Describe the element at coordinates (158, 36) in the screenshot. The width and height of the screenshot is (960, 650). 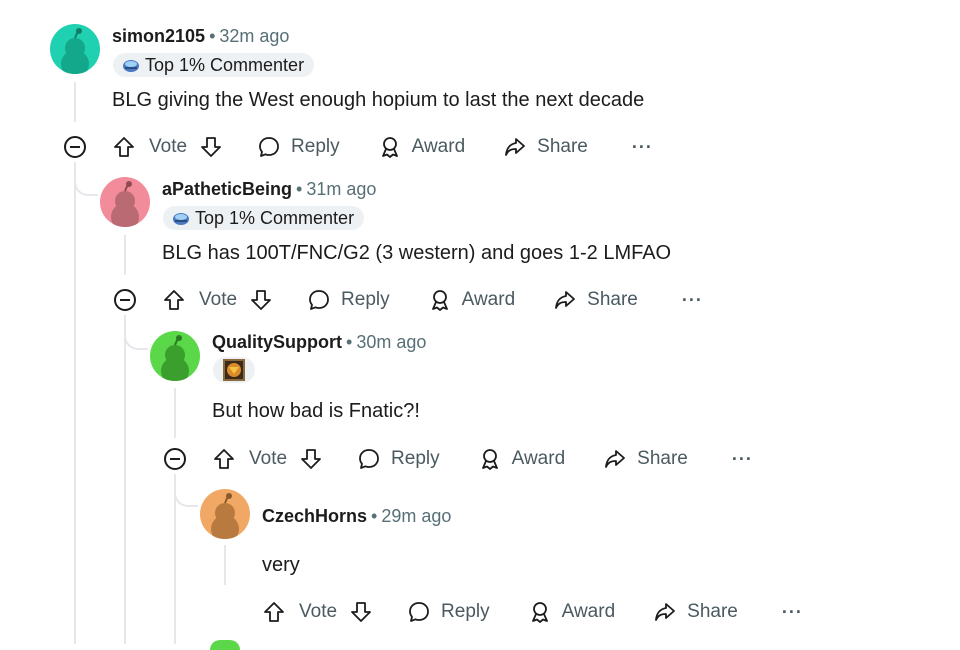
I see `username: simon2105` at that location.